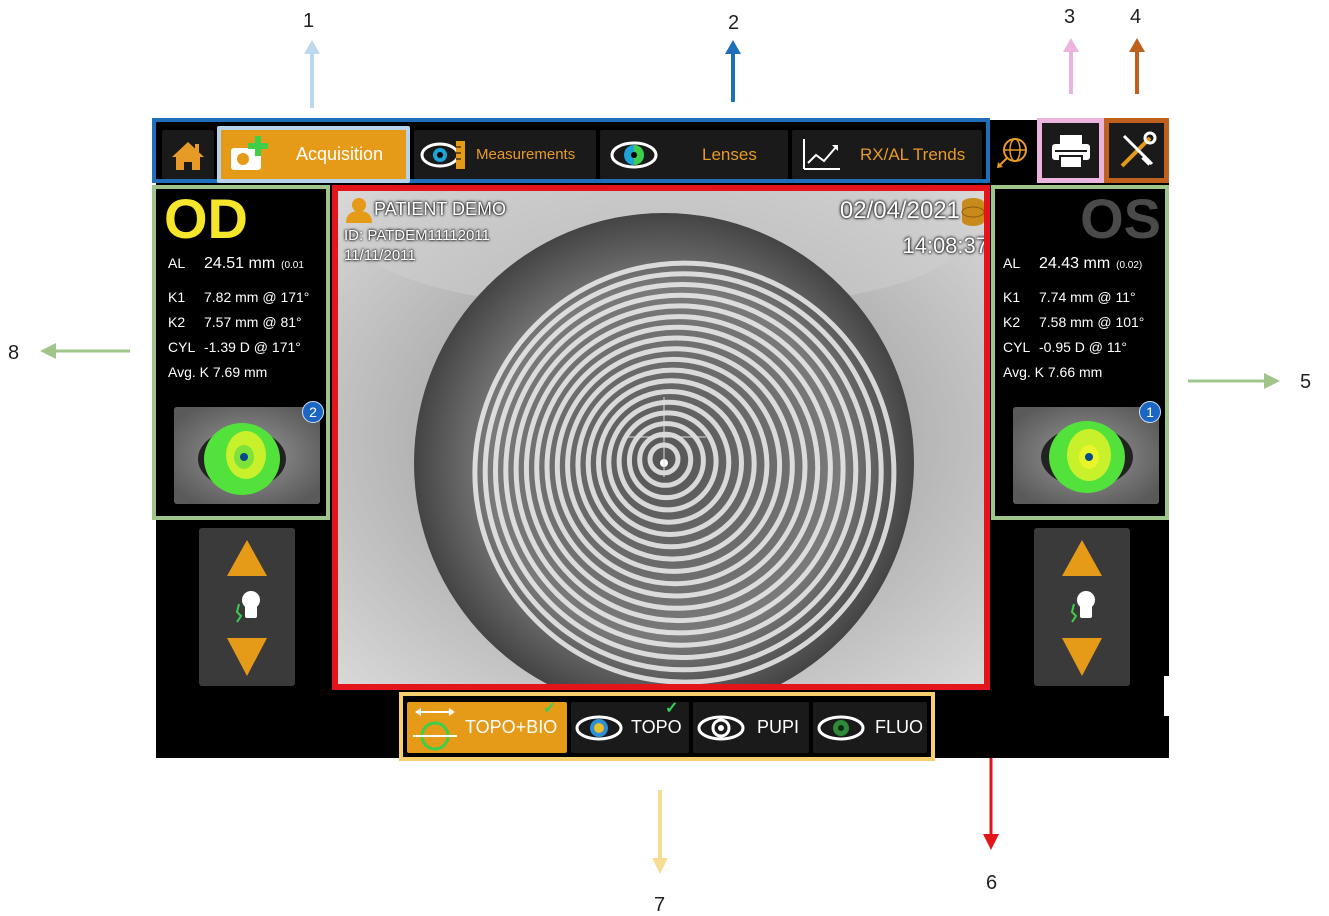 The image size is (1329, 916). What do you see at coordinates (550, 708) in the screenshot?
I see `topo-bio-done-check-icon: ✓` at bounding box center [550, 708].